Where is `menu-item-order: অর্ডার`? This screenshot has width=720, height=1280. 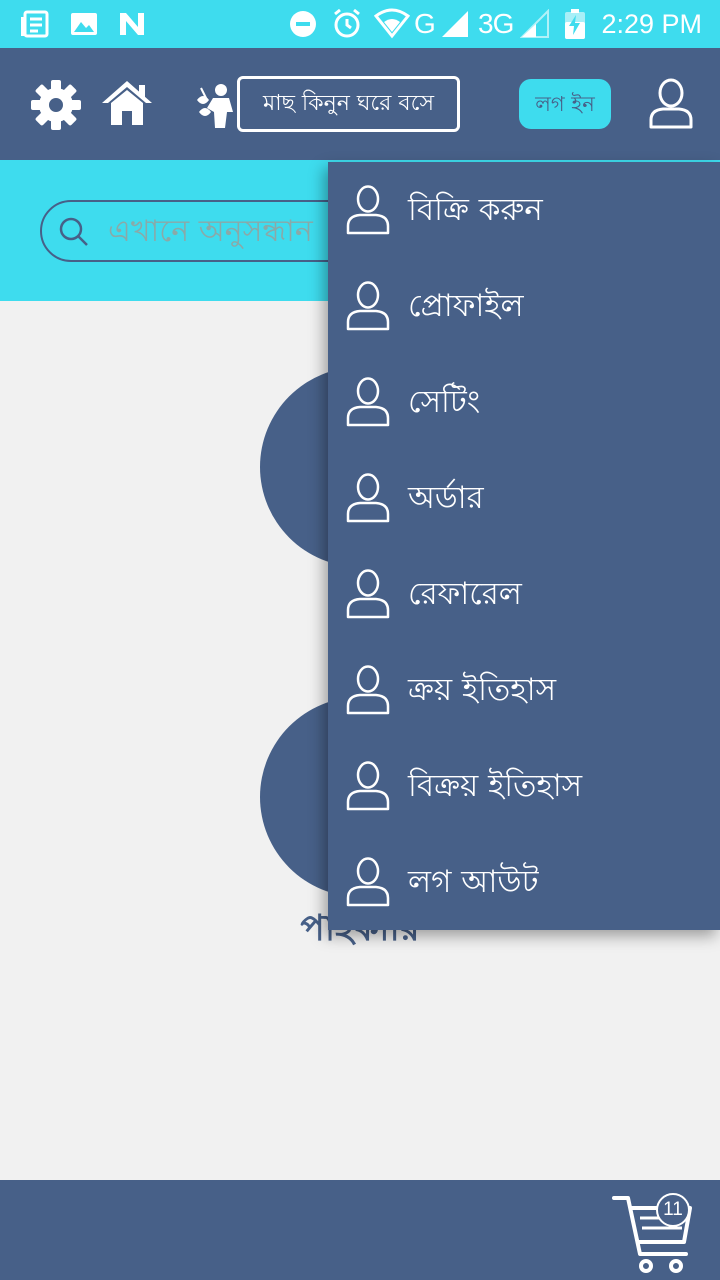
menu-item-order: অর্ডার is located at coordinates (524, 498).